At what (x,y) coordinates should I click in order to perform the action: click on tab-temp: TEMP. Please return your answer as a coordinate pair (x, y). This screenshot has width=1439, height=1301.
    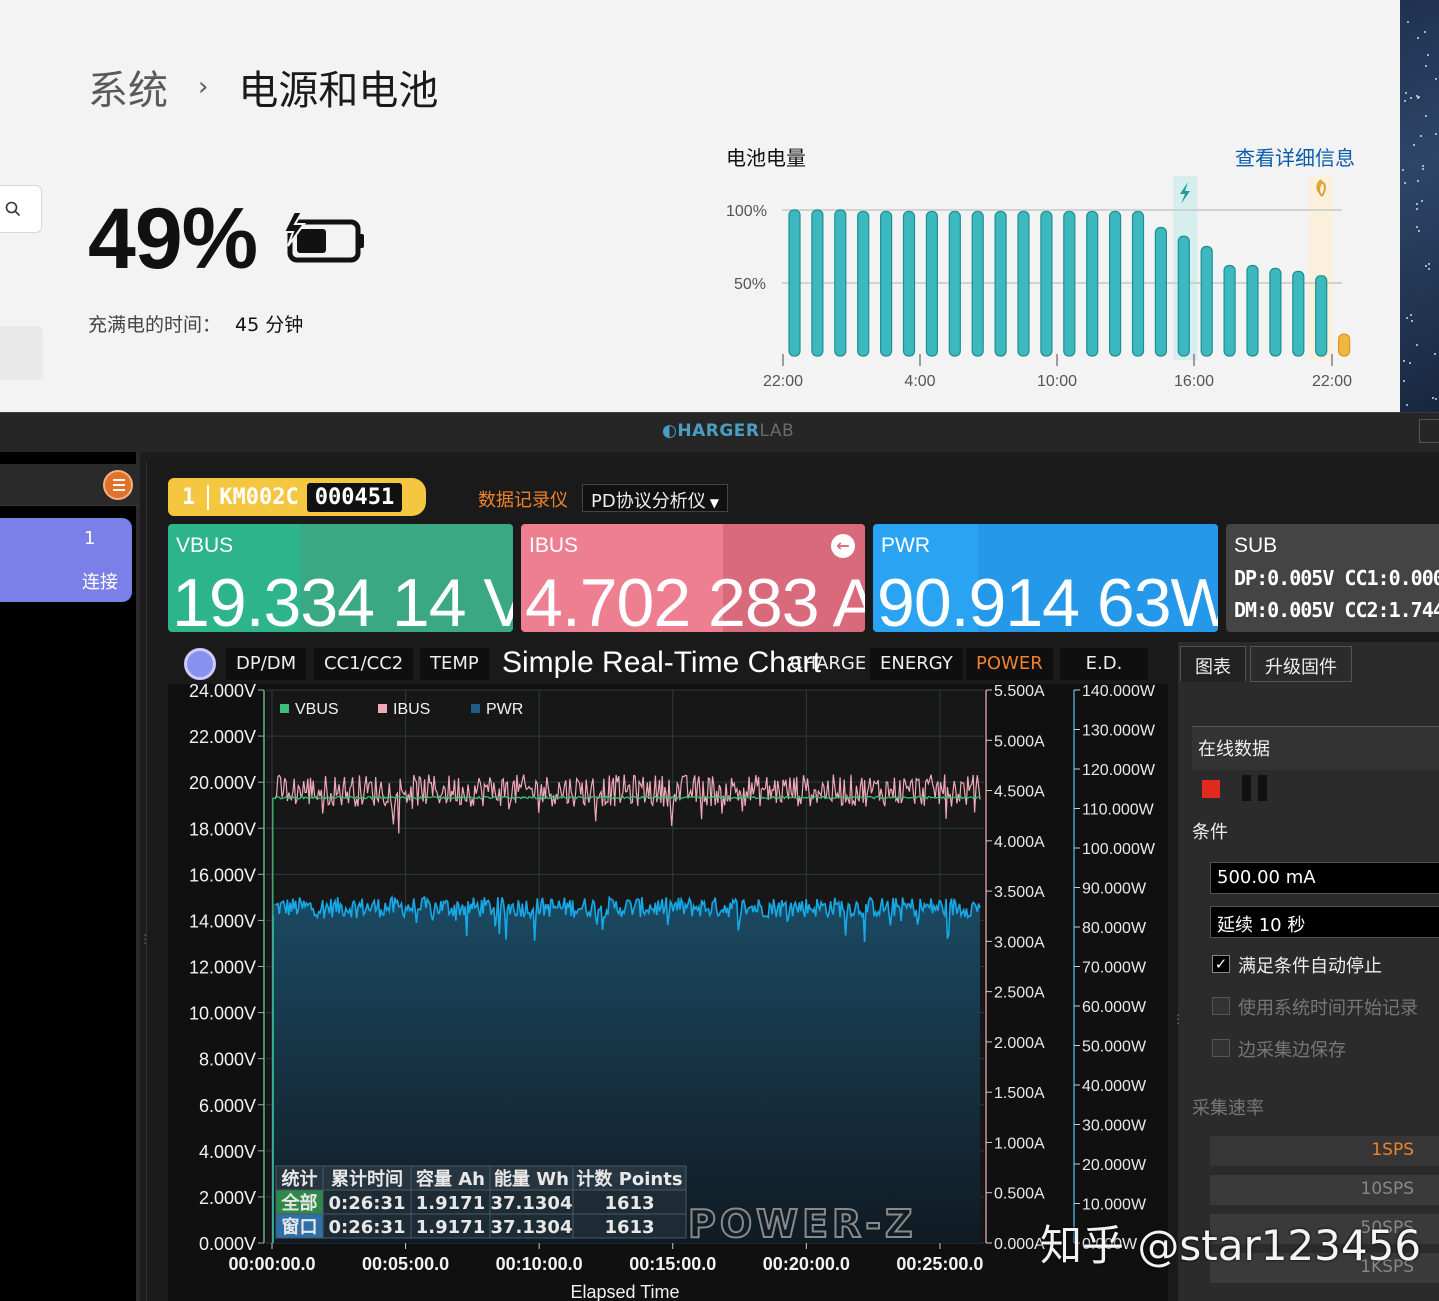
    Looking at the image, I should click on (454, 664).